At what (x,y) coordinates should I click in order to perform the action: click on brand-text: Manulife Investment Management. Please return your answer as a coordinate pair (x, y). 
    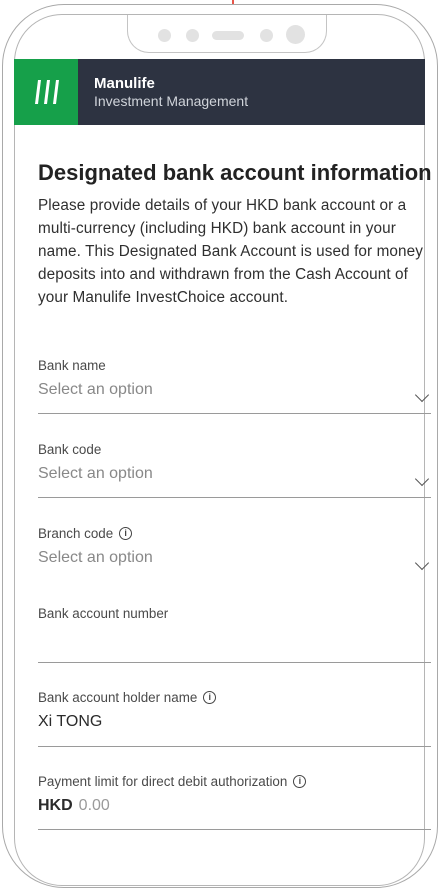
    Looking at the image, I should click on (163, 91).